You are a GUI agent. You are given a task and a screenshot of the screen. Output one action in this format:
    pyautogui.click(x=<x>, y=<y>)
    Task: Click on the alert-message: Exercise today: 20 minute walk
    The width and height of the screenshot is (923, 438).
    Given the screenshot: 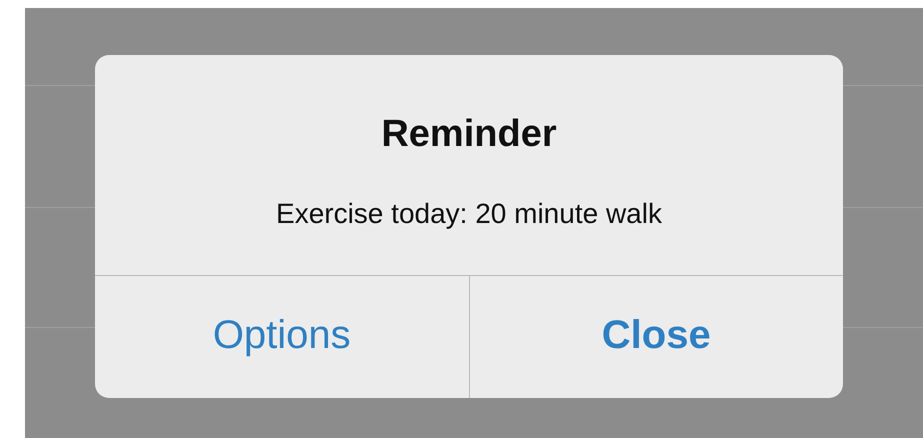 What is the action you would take?
    pyautogui.click(x=469, y=214)
    